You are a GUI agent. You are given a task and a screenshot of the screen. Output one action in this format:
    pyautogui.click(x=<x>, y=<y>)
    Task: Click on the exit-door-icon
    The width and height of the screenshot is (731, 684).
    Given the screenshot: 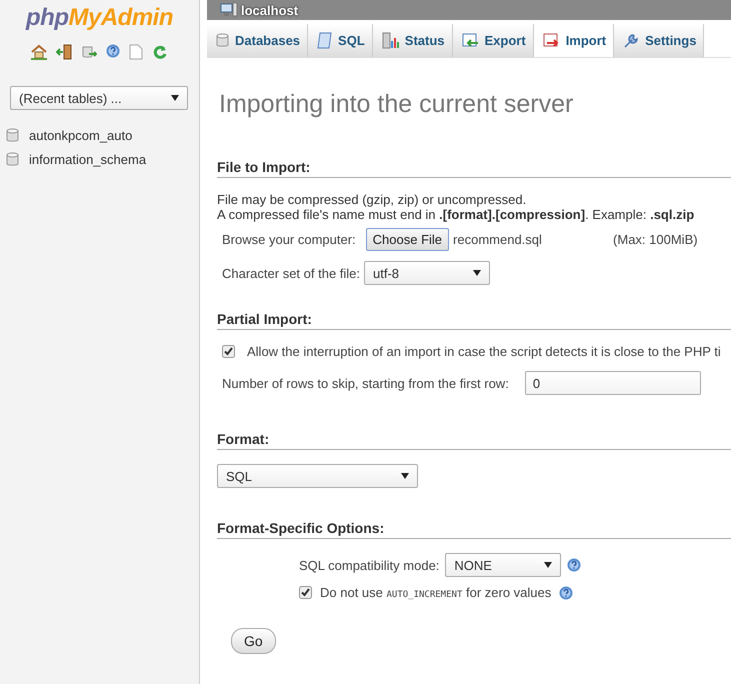 What is the action you would take?
    pyautogui.click(x=64, y=52)
    